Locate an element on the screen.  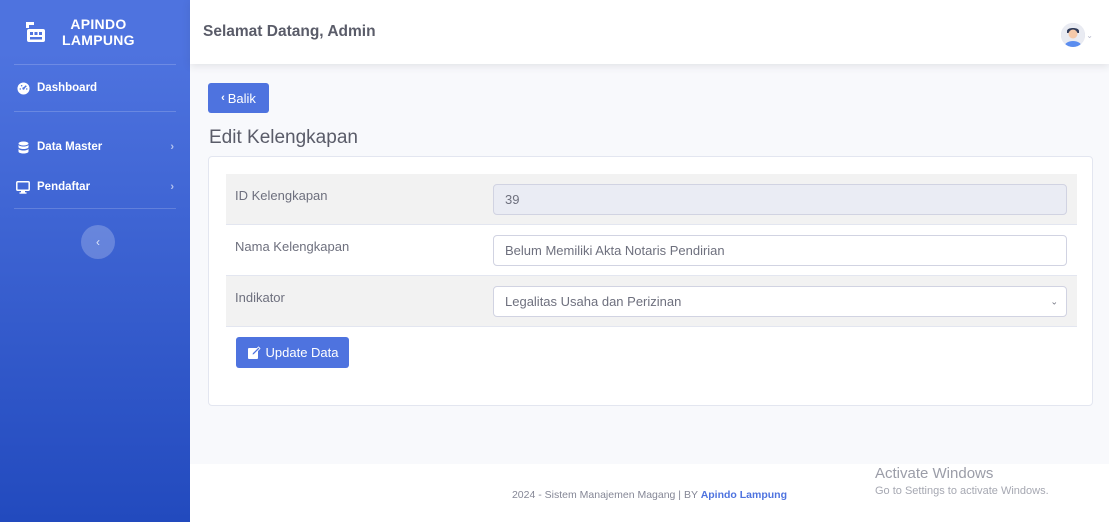
watermark-subtitle: Go to Settings to activate Windows. is located at coordinates (962, 491).